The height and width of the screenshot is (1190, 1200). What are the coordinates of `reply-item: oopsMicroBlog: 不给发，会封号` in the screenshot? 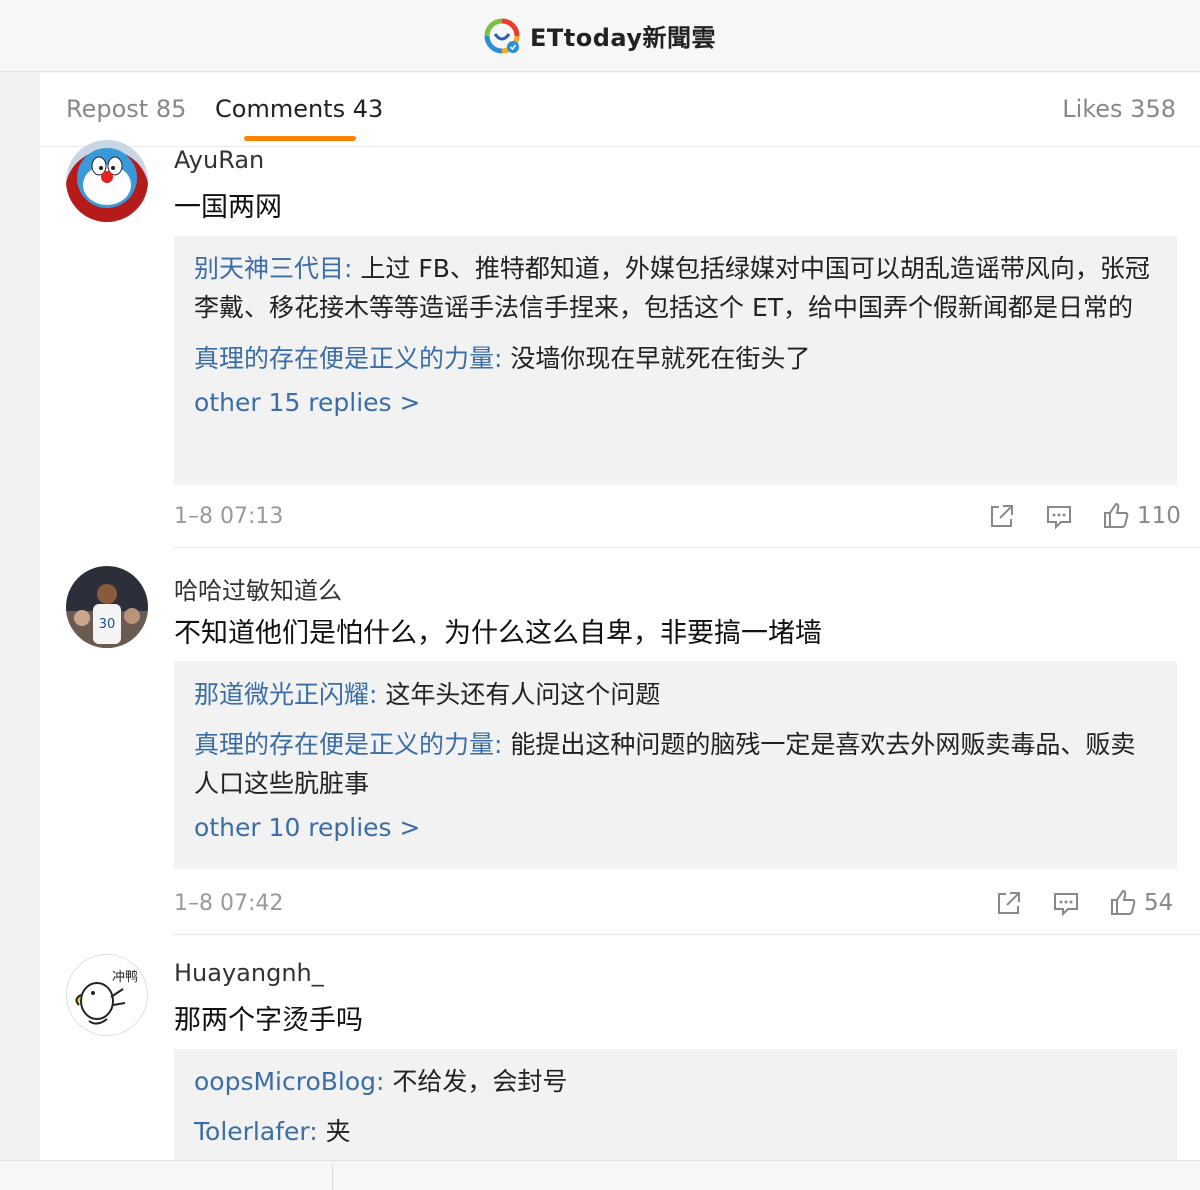 It's located at (675, 1081).